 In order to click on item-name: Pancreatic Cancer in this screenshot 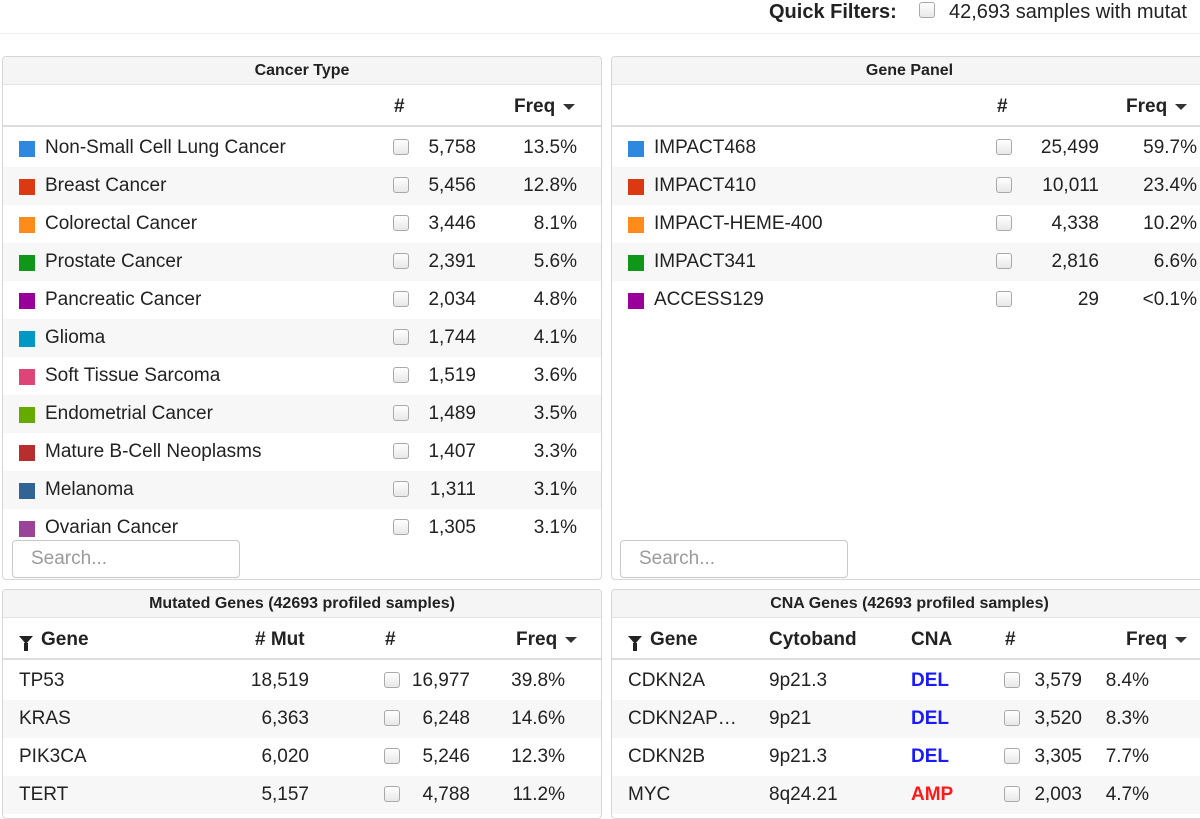, I will do `click(123, 299)`.